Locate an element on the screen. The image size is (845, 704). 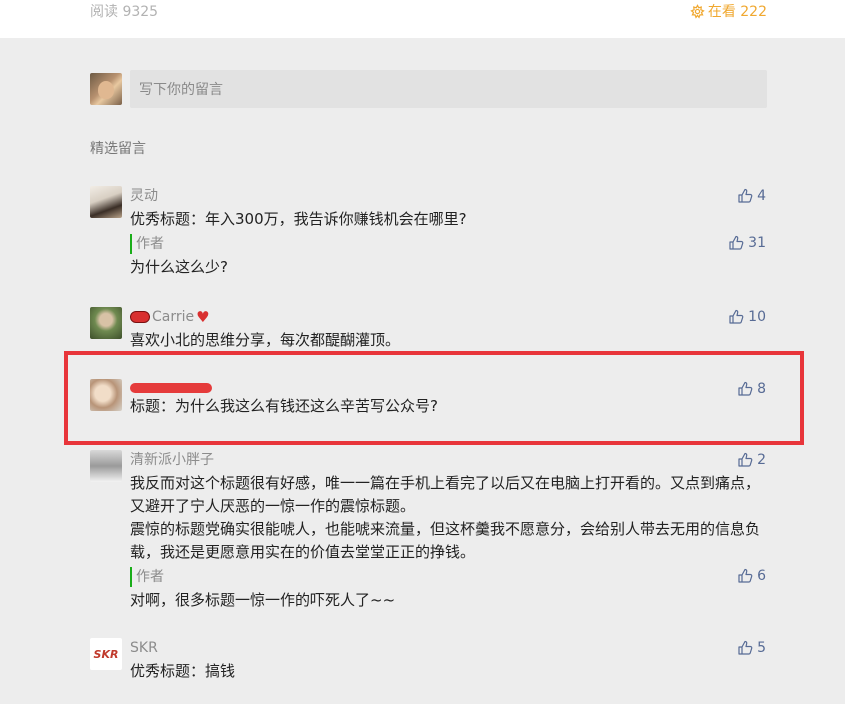
lips-emoji-icon is located at coordinates (140, 317).